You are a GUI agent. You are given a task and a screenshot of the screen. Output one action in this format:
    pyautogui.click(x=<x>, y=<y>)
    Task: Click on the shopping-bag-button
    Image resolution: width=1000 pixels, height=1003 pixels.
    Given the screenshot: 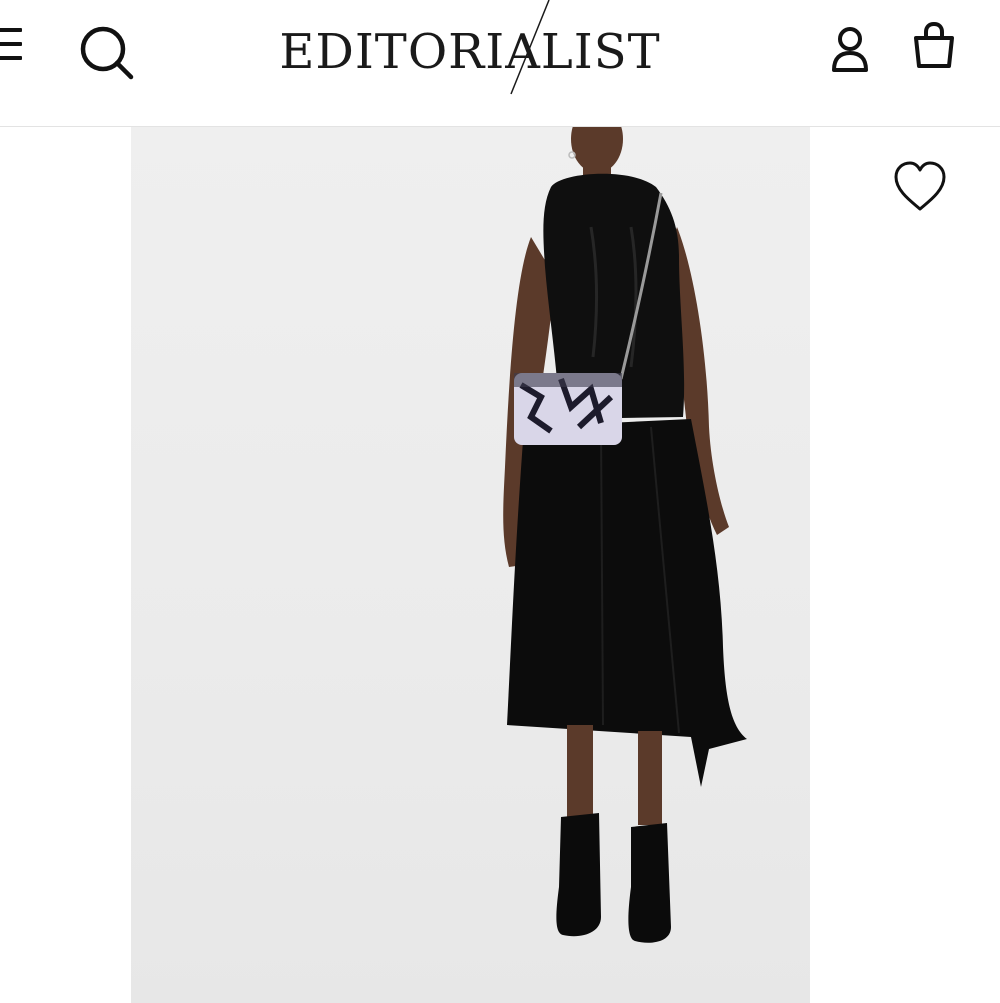 What is the action you would take?
    pyautogui.click(x=934, y=45)
    